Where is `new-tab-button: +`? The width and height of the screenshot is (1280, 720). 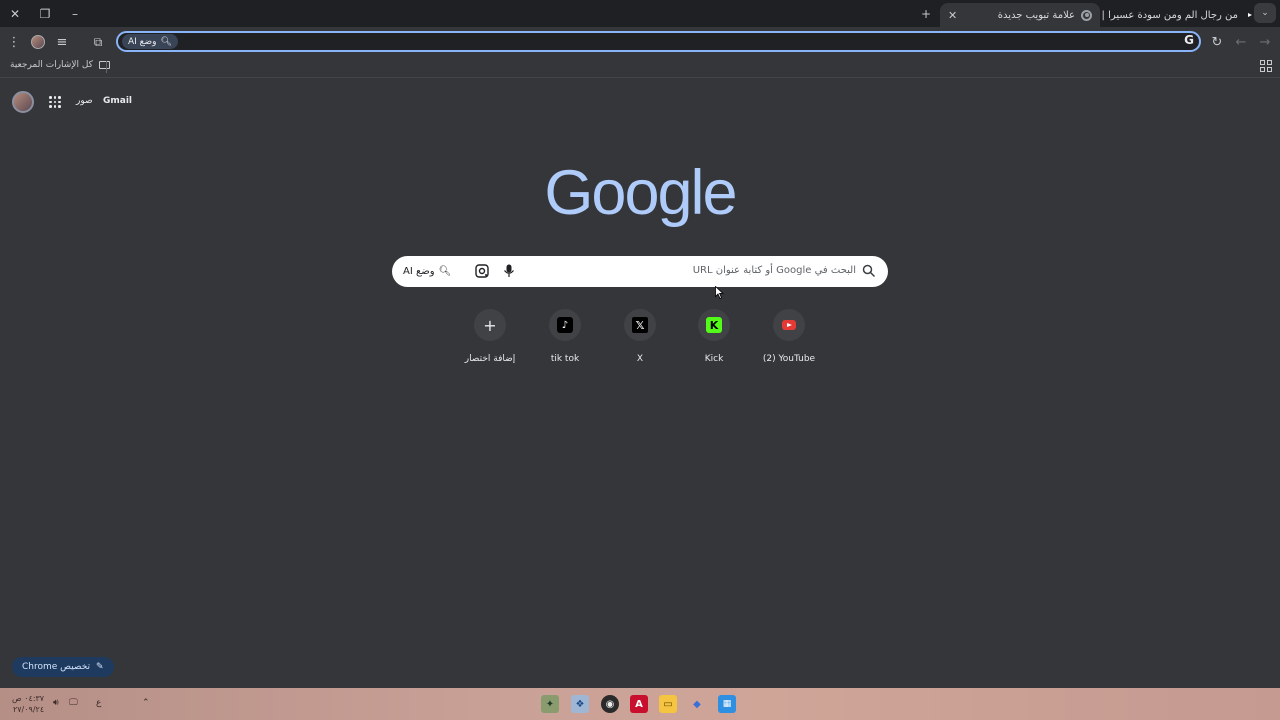
new-tab-button: + is located at coordinates (926, 13).